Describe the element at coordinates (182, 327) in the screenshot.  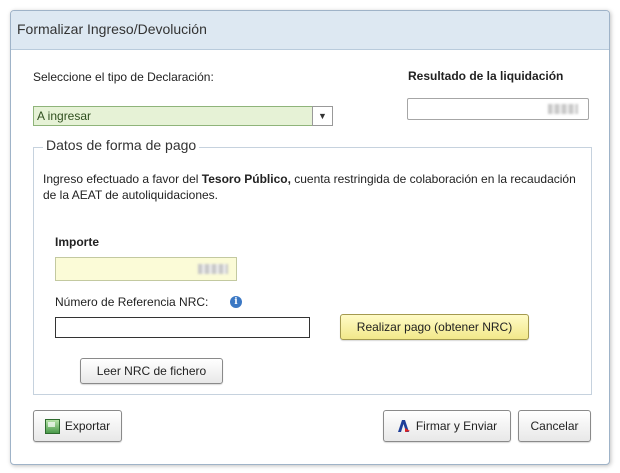
I see `nrc-input` at that location.